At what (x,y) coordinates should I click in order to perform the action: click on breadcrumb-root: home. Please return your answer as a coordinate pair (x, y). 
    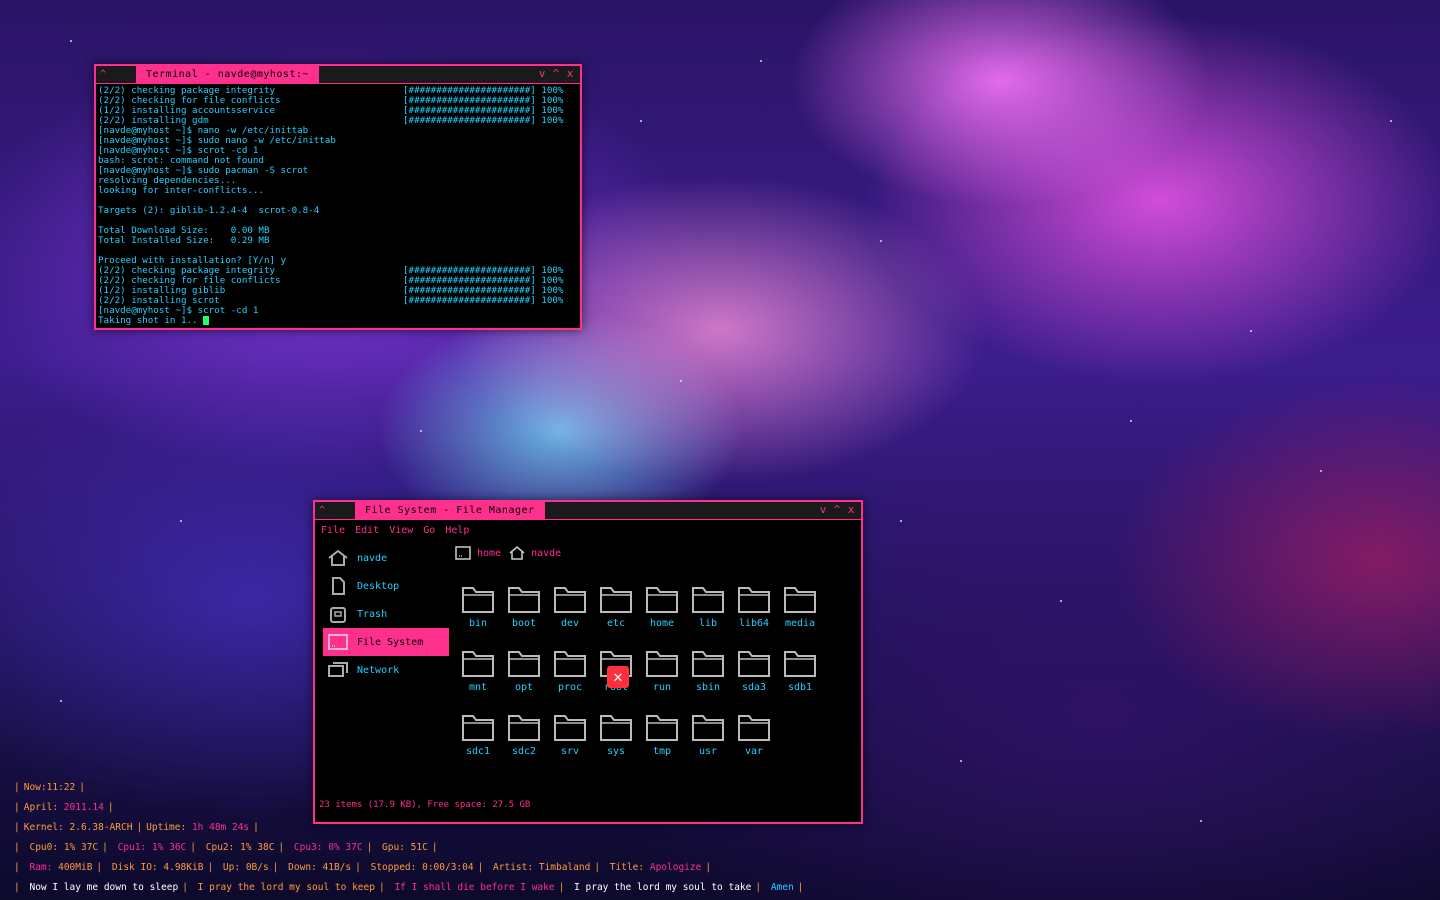
    Looking at the image, I should click on (478, 553).